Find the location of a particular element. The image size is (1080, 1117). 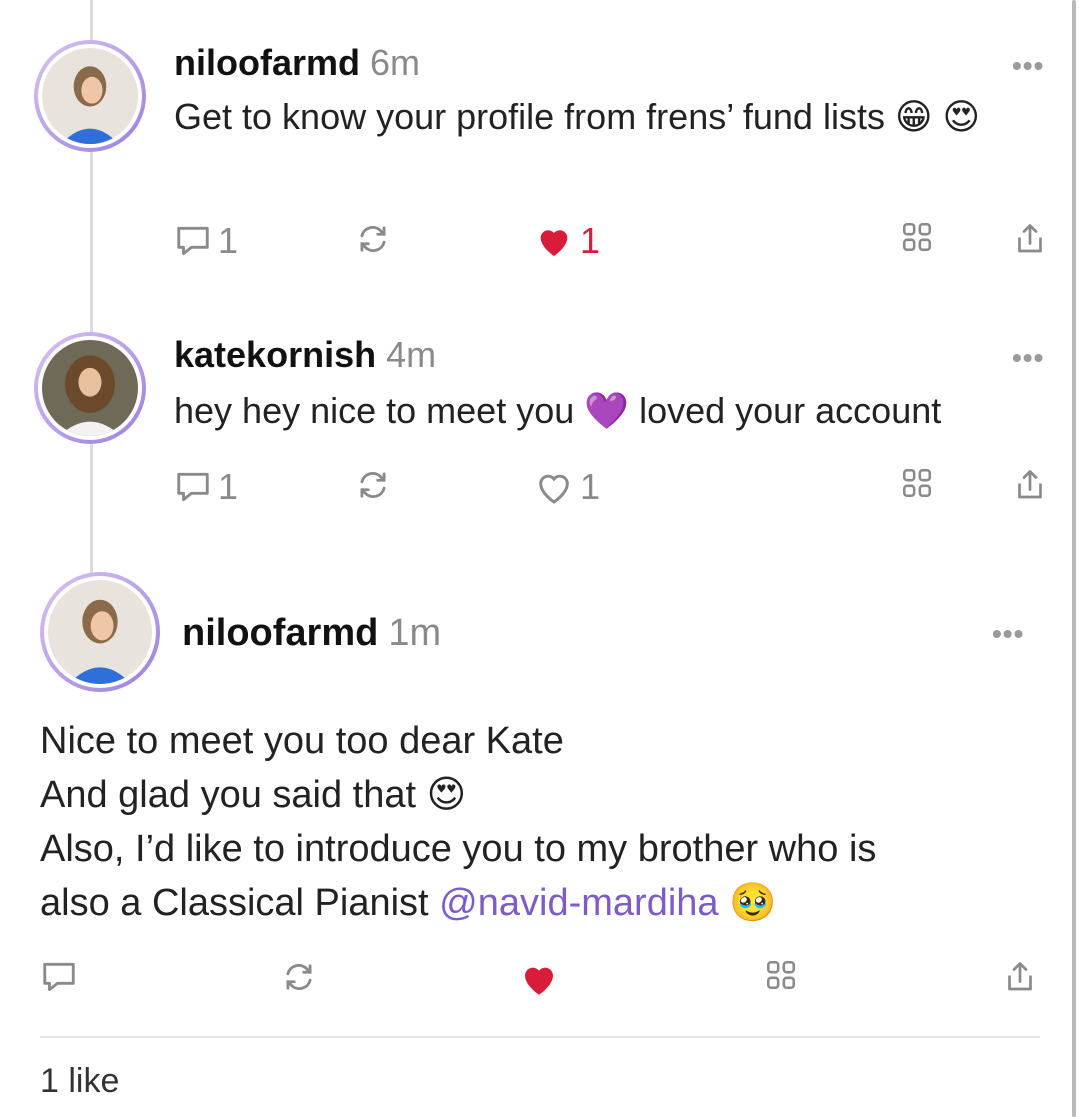

username: katekornish is located at coordinates (275, 354).